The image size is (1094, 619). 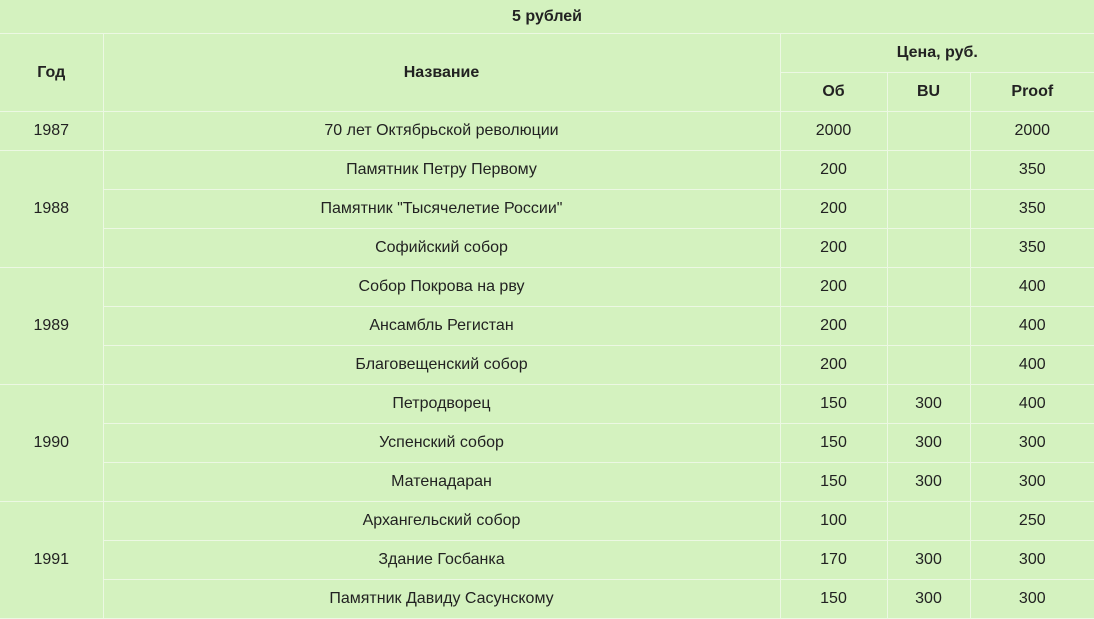 What do you see at coordinates (833, 560) in the screenshot?
I see `ob-cell: 170` at bounding box center [833, 560].